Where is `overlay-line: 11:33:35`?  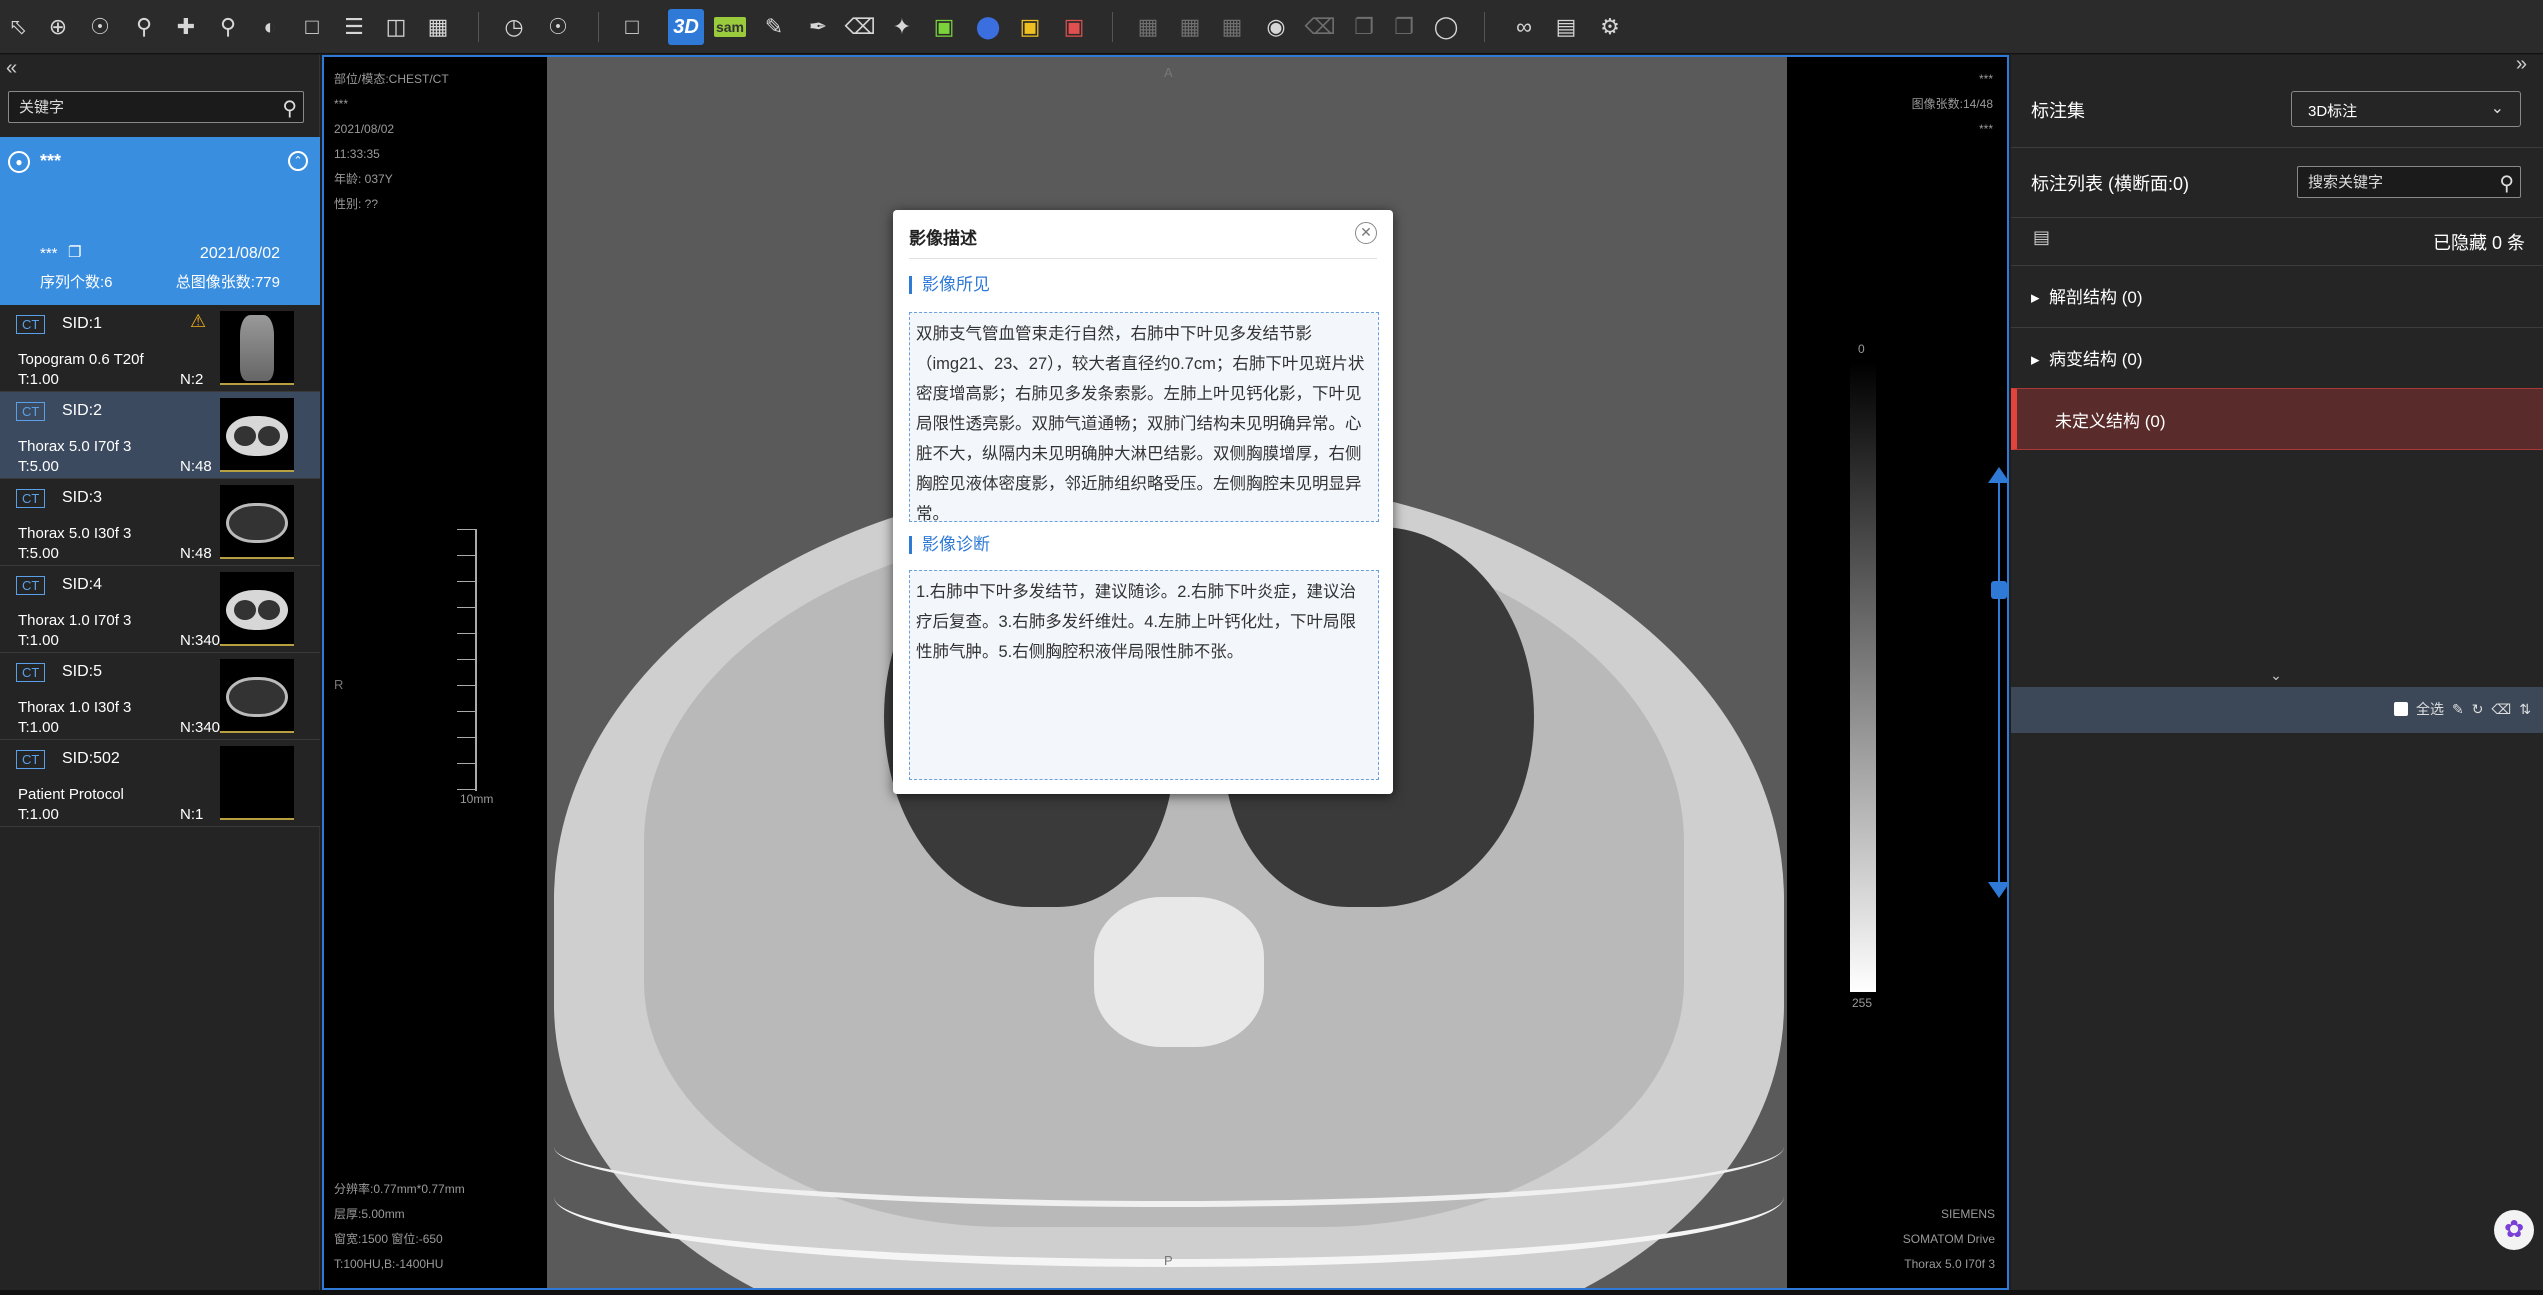 overlay-line: 11:33:35 is located at coordinates (357, 154).